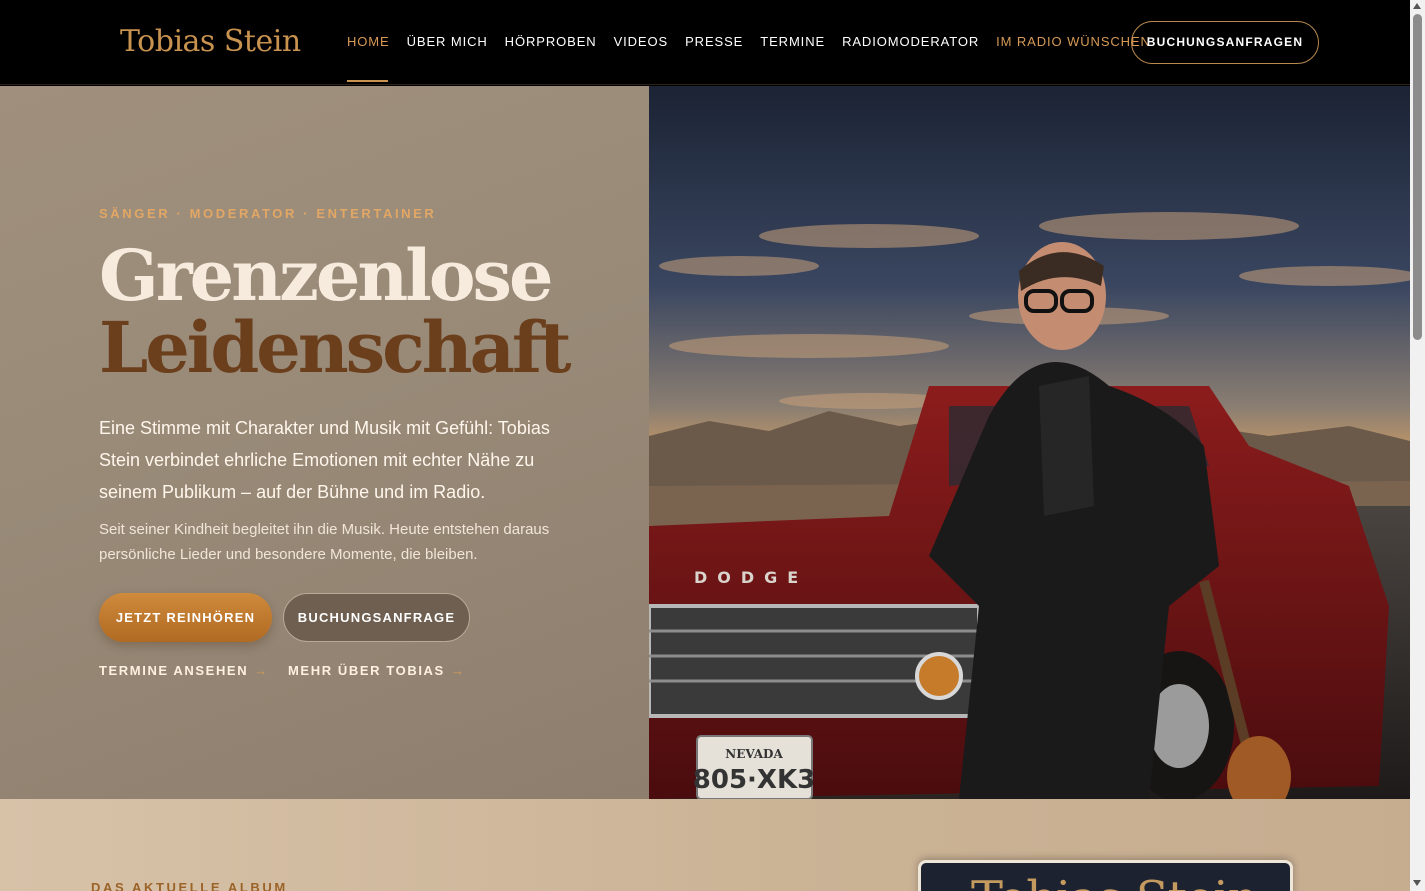 This screenshot has width=1425, height=891. I want to click on hero-title: Grenzenlose Leidenschaft, so click(335, 311).